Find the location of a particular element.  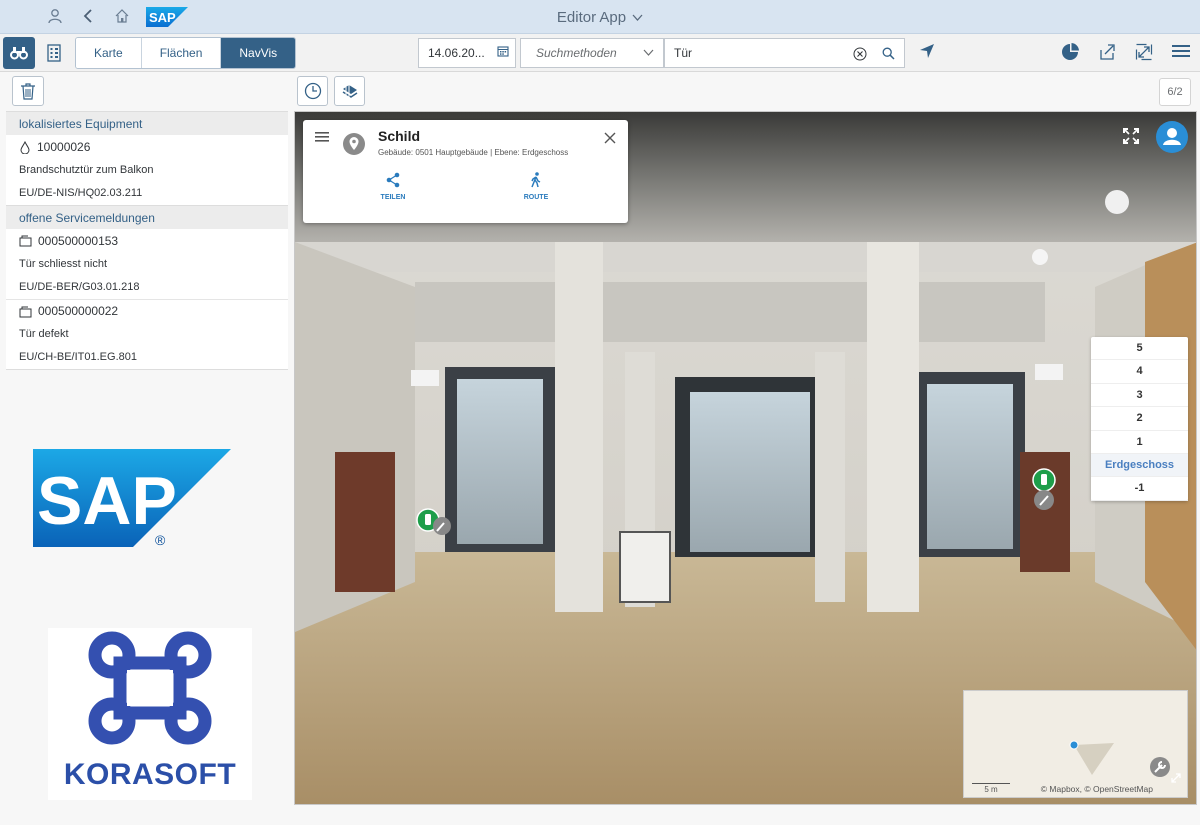

floor-item-3: 3 is located at coordinates (1139, 396).